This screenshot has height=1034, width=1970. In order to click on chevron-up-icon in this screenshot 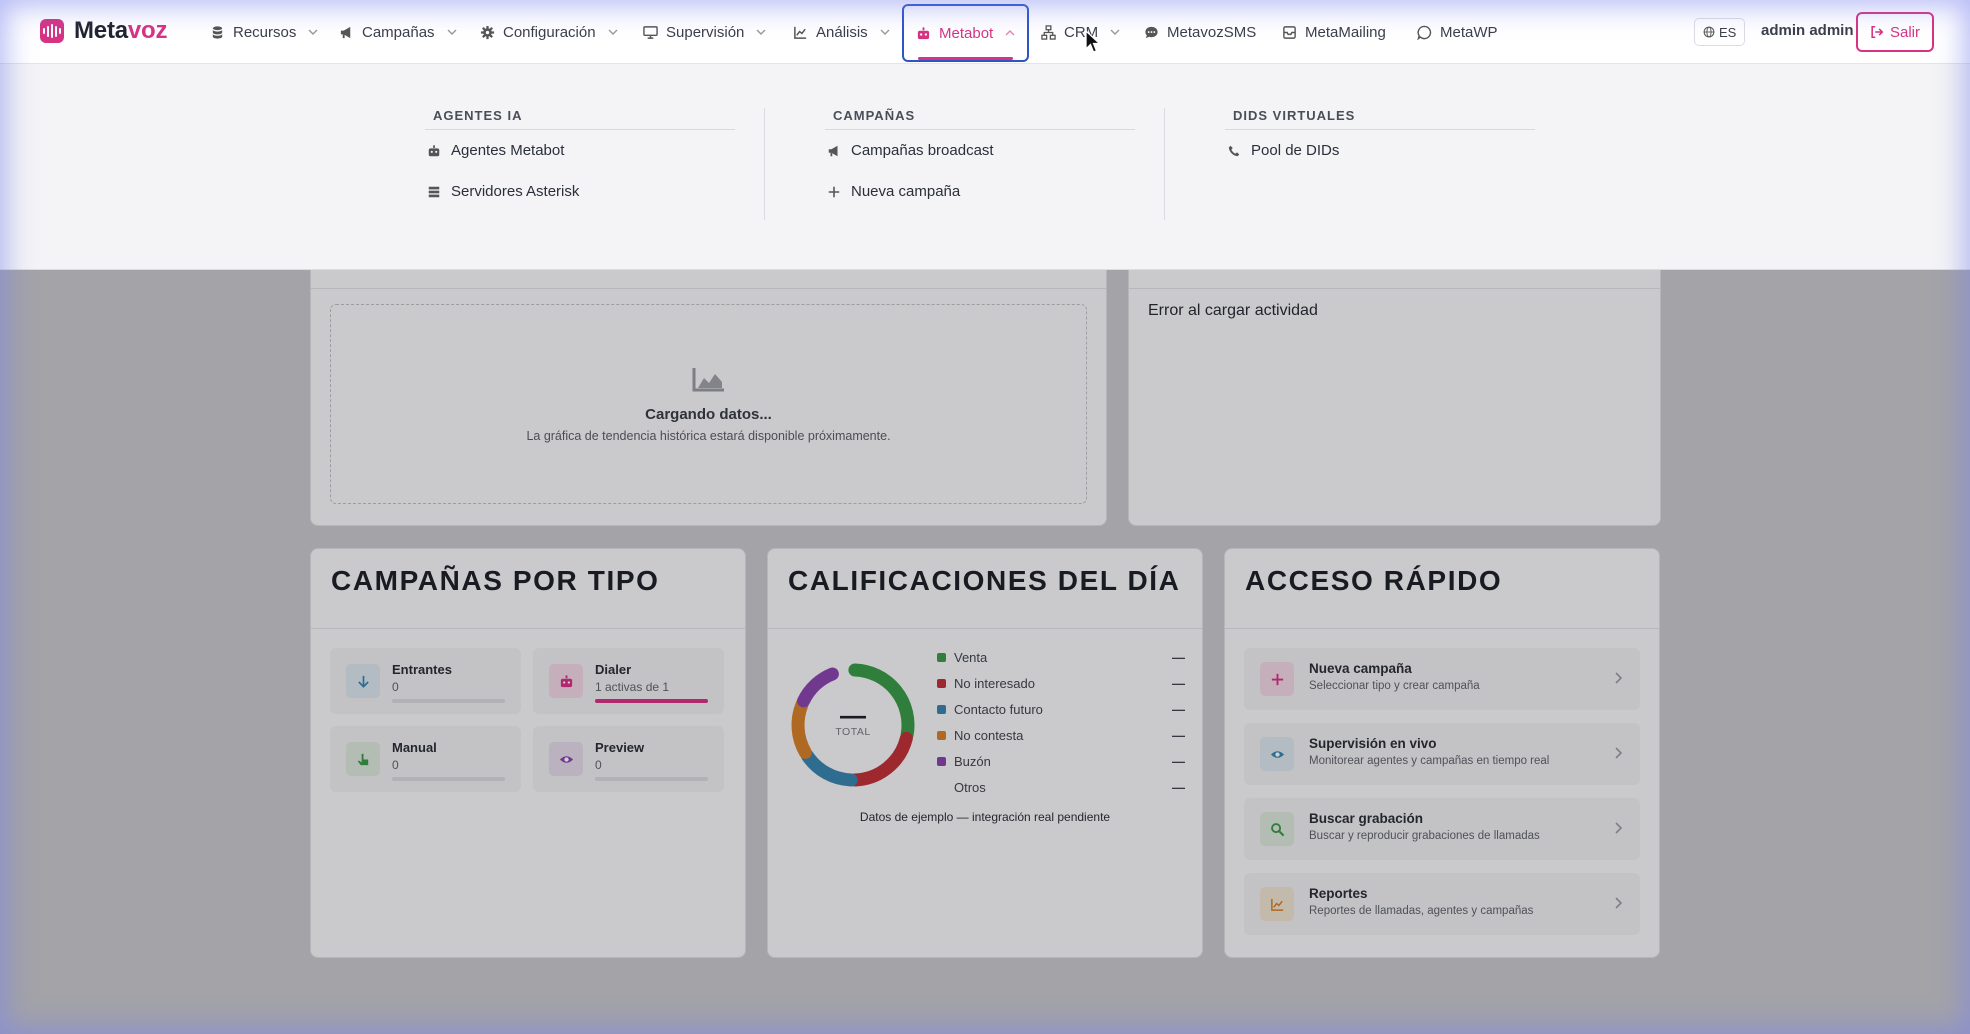, I will do `click(1010, 33)`.